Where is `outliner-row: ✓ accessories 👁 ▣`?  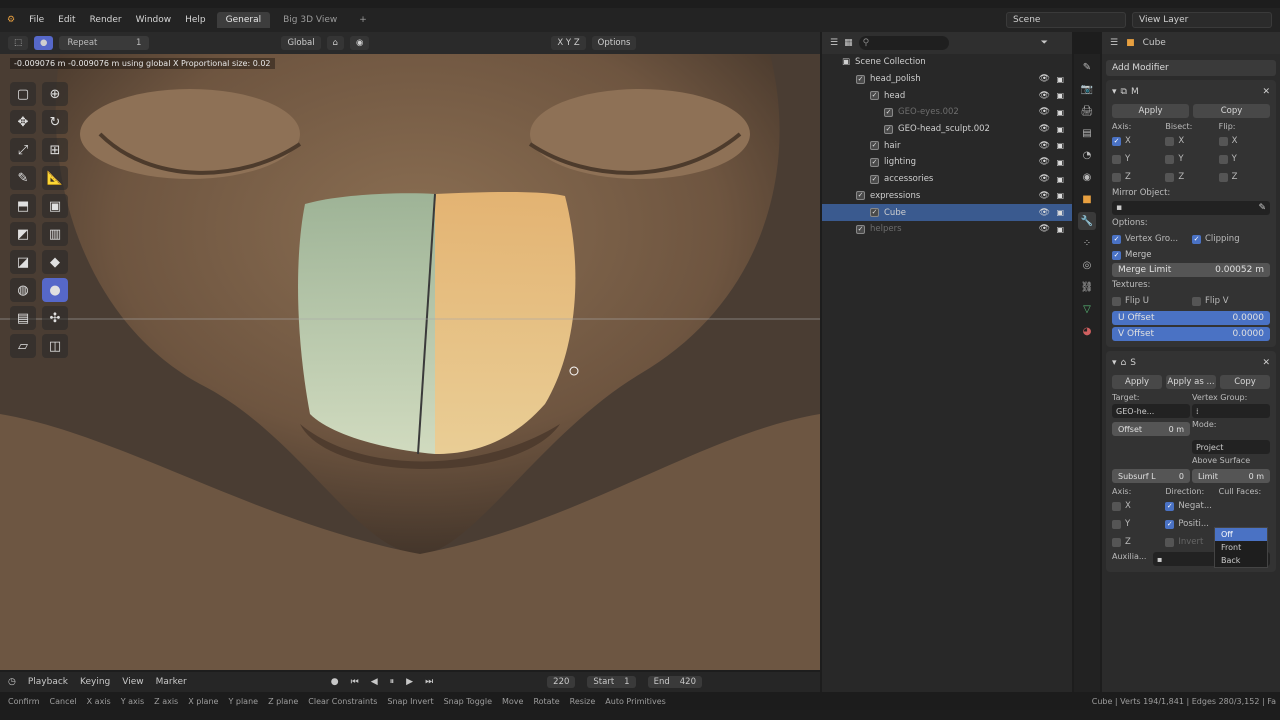 outliner-row: ✓ accessories 👁 ▣ is located at coordinates (947, 179).